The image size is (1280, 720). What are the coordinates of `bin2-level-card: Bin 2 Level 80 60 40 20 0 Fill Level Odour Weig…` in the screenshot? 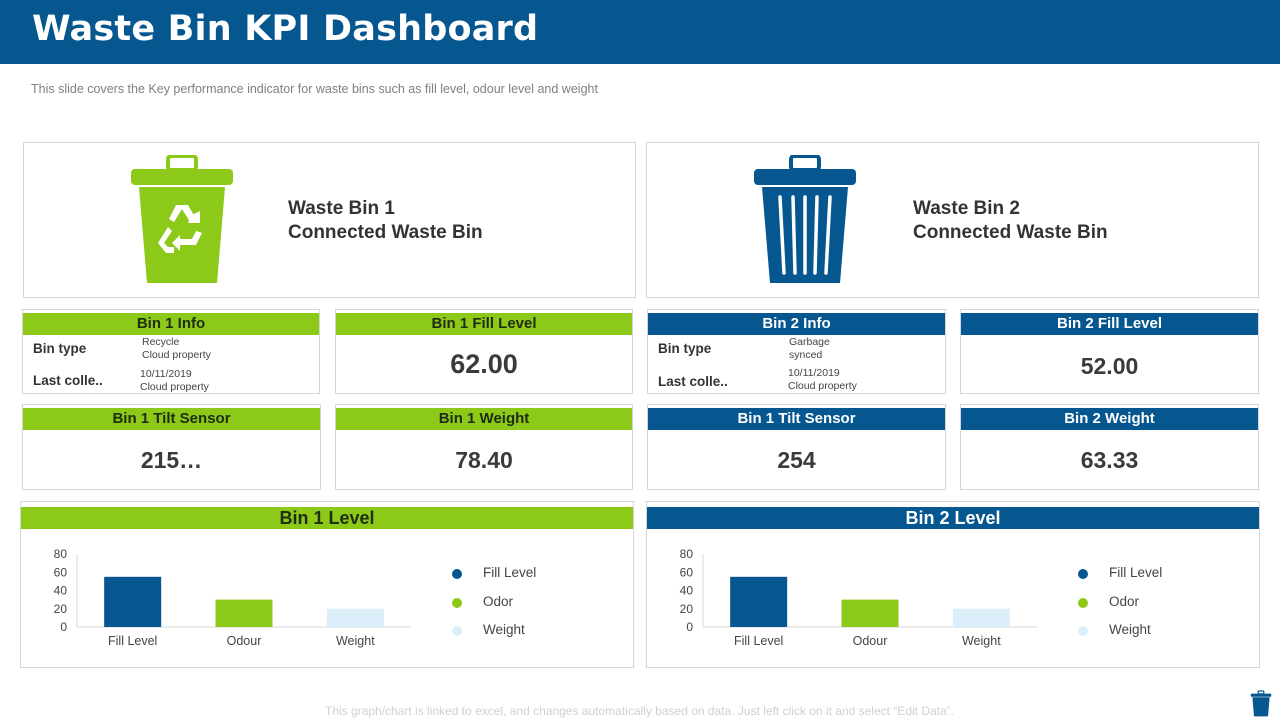 It's located at (953, 584).